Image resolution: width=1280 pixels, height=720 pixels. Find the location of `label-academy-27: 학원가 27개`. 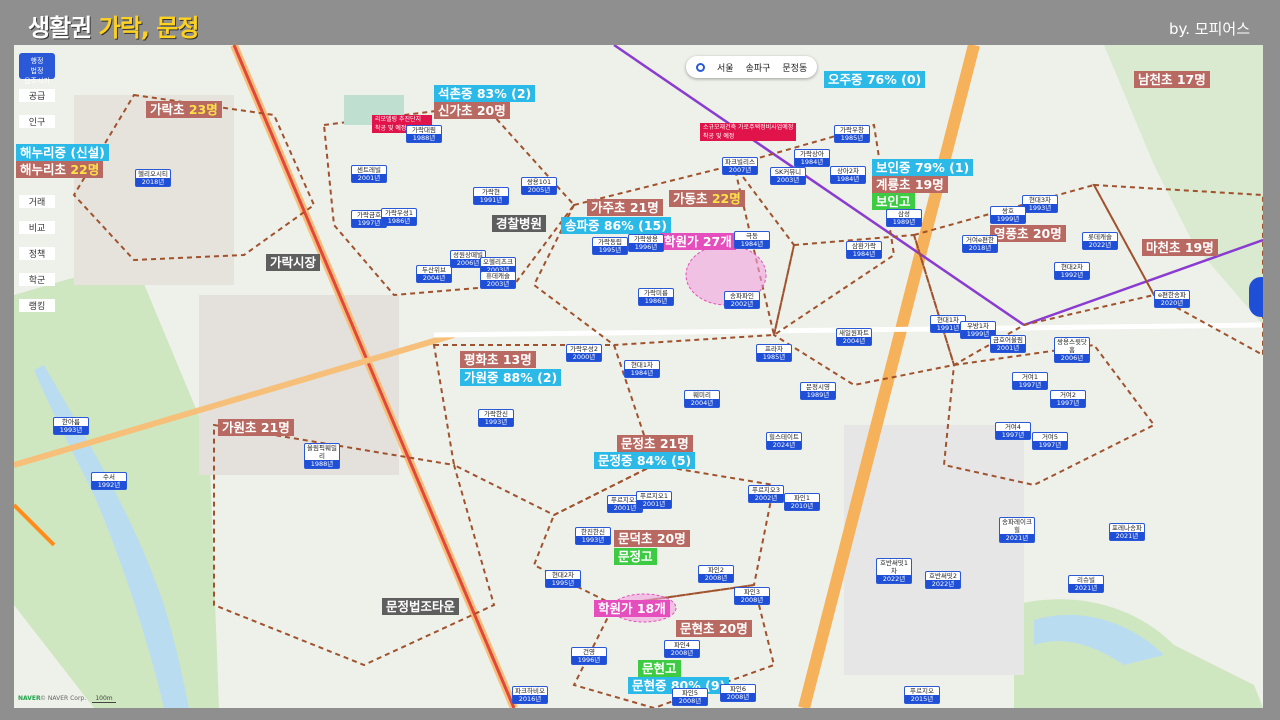

label-academy-27: 학원가 27개 is located at coordinates (698, 241).